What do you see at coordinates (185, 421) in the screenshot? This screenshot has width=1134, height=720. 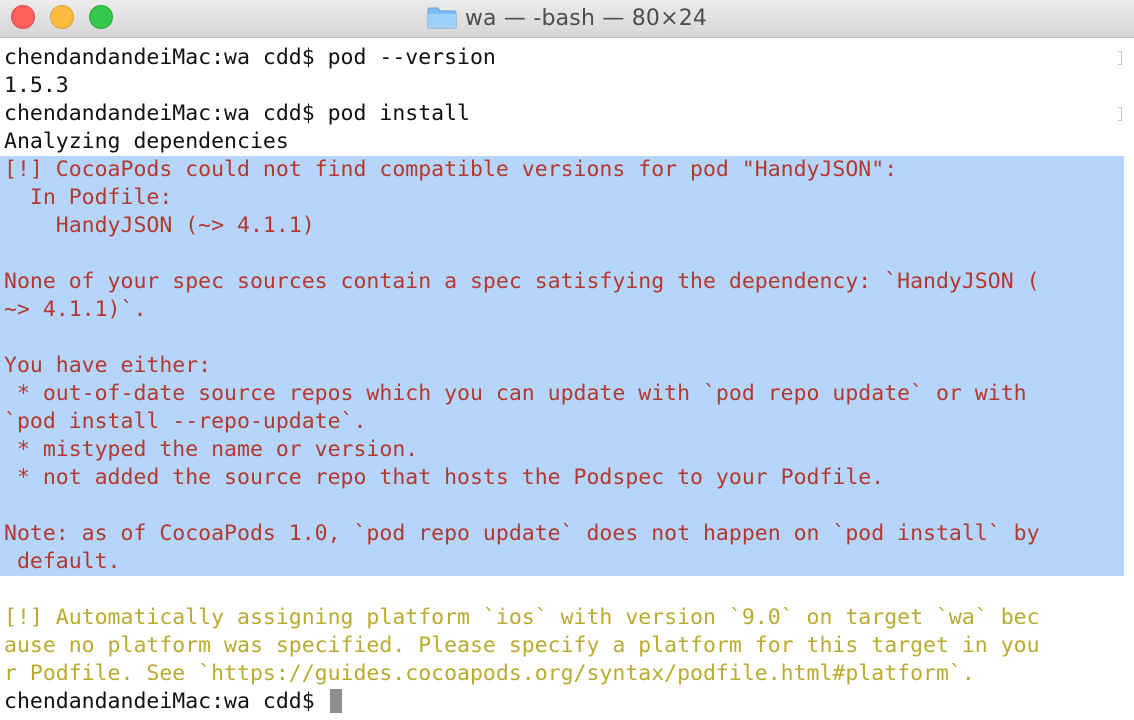 I see `terminal-line-text: `pod install --repo-update`.` at bounding box center [185, 421].